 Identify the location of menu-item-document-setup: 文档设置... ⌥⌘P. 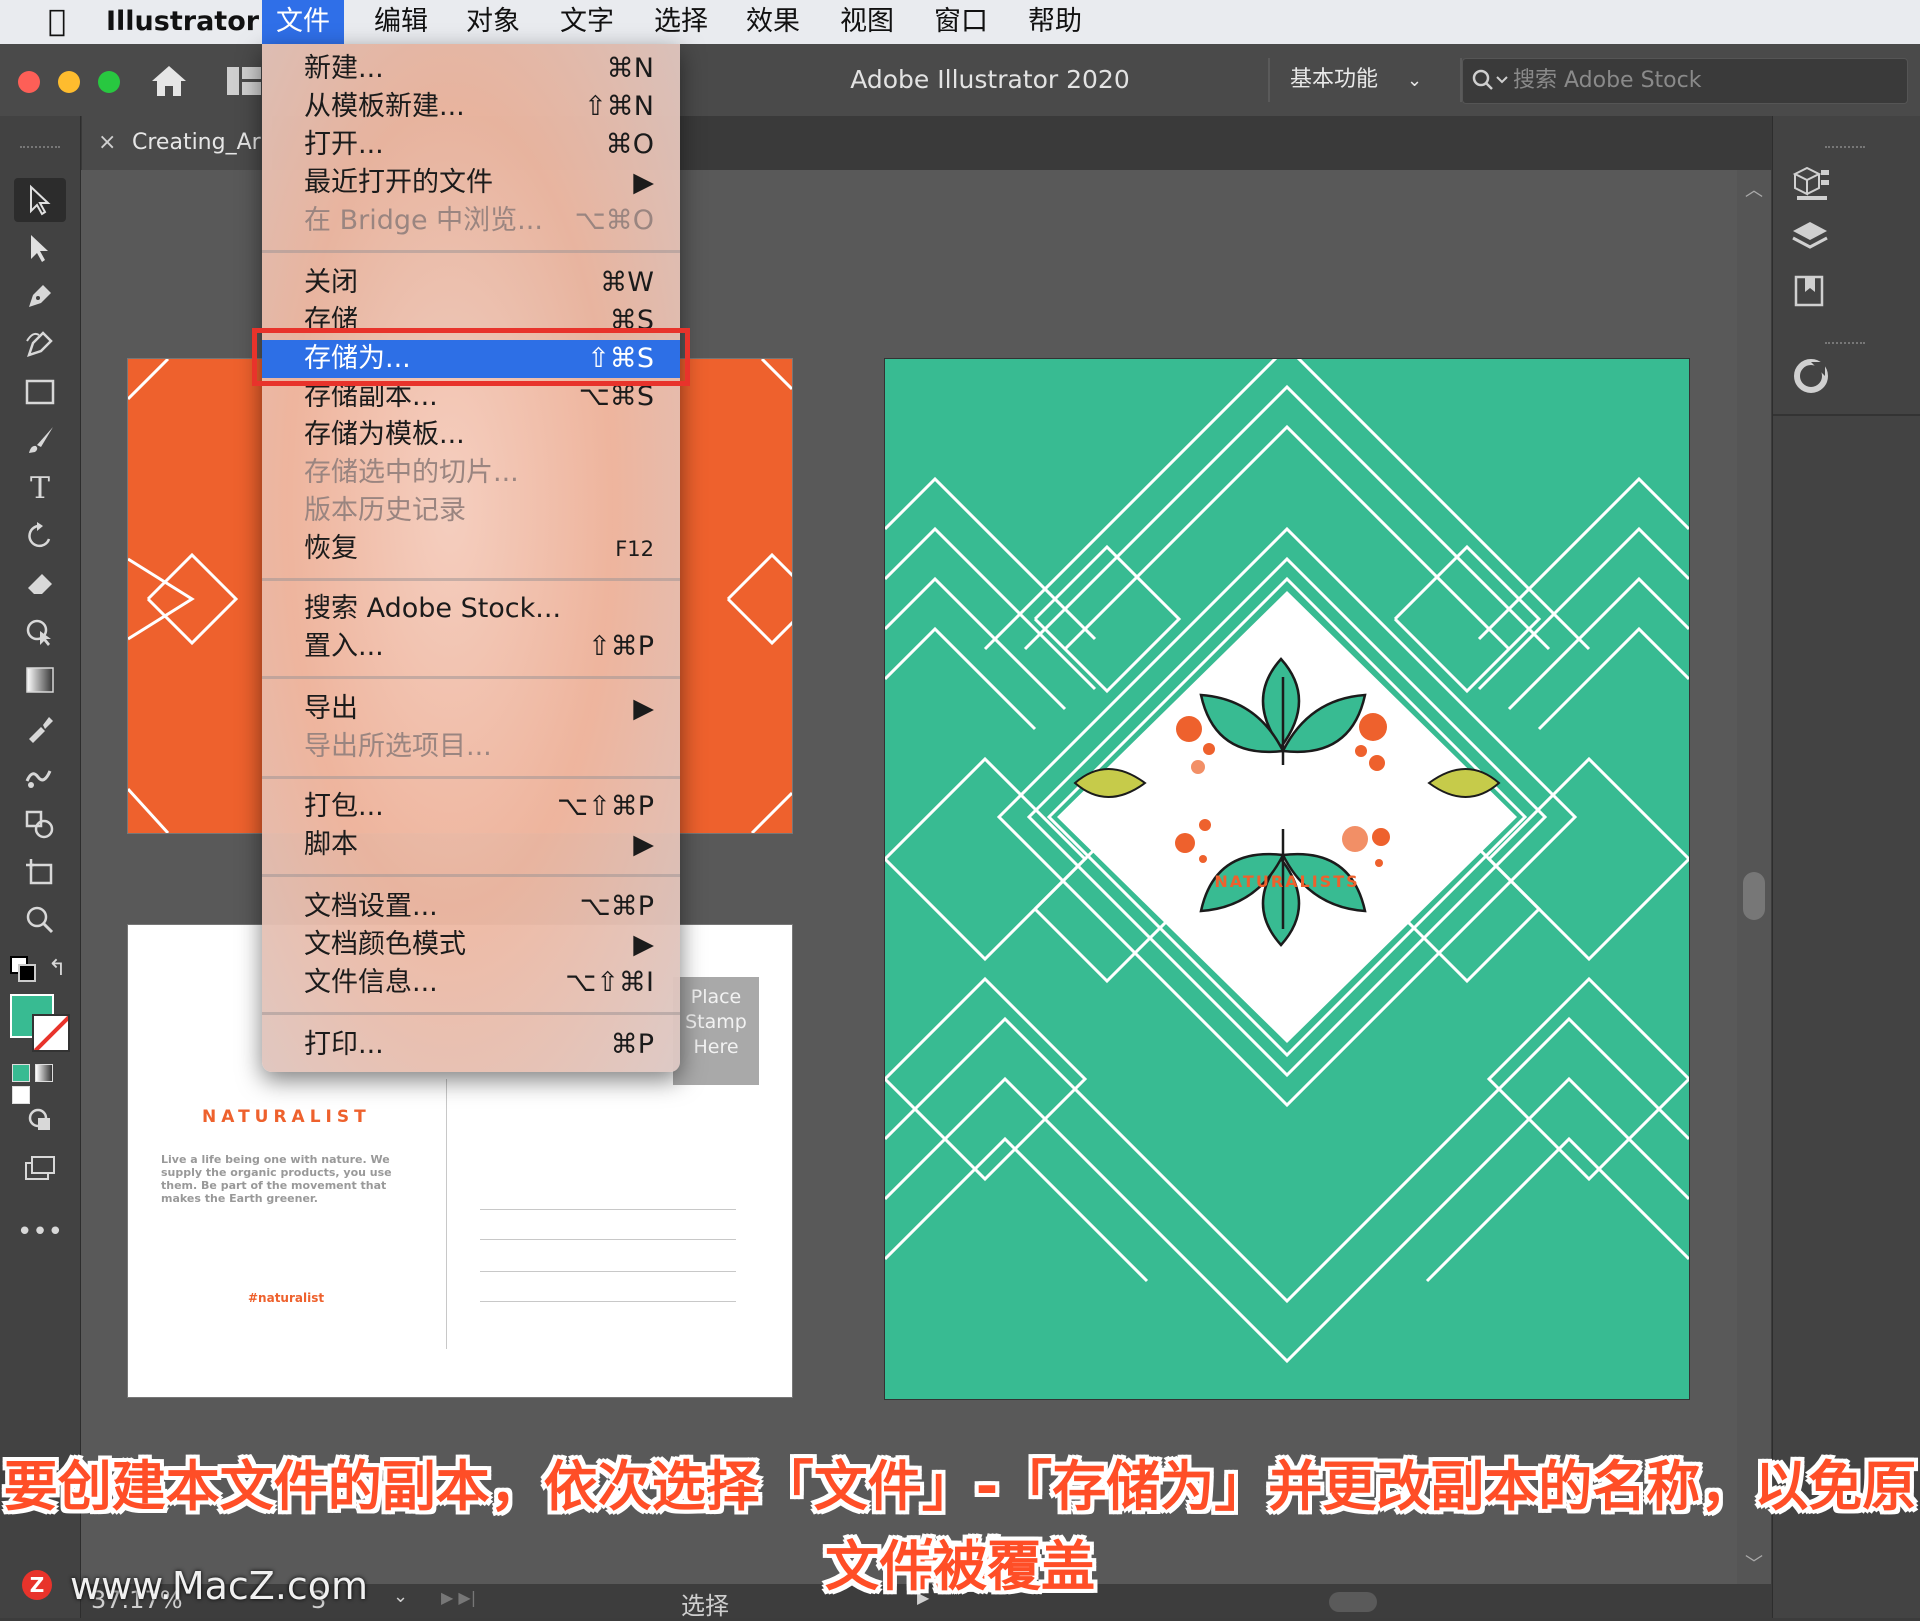
(471, 907).